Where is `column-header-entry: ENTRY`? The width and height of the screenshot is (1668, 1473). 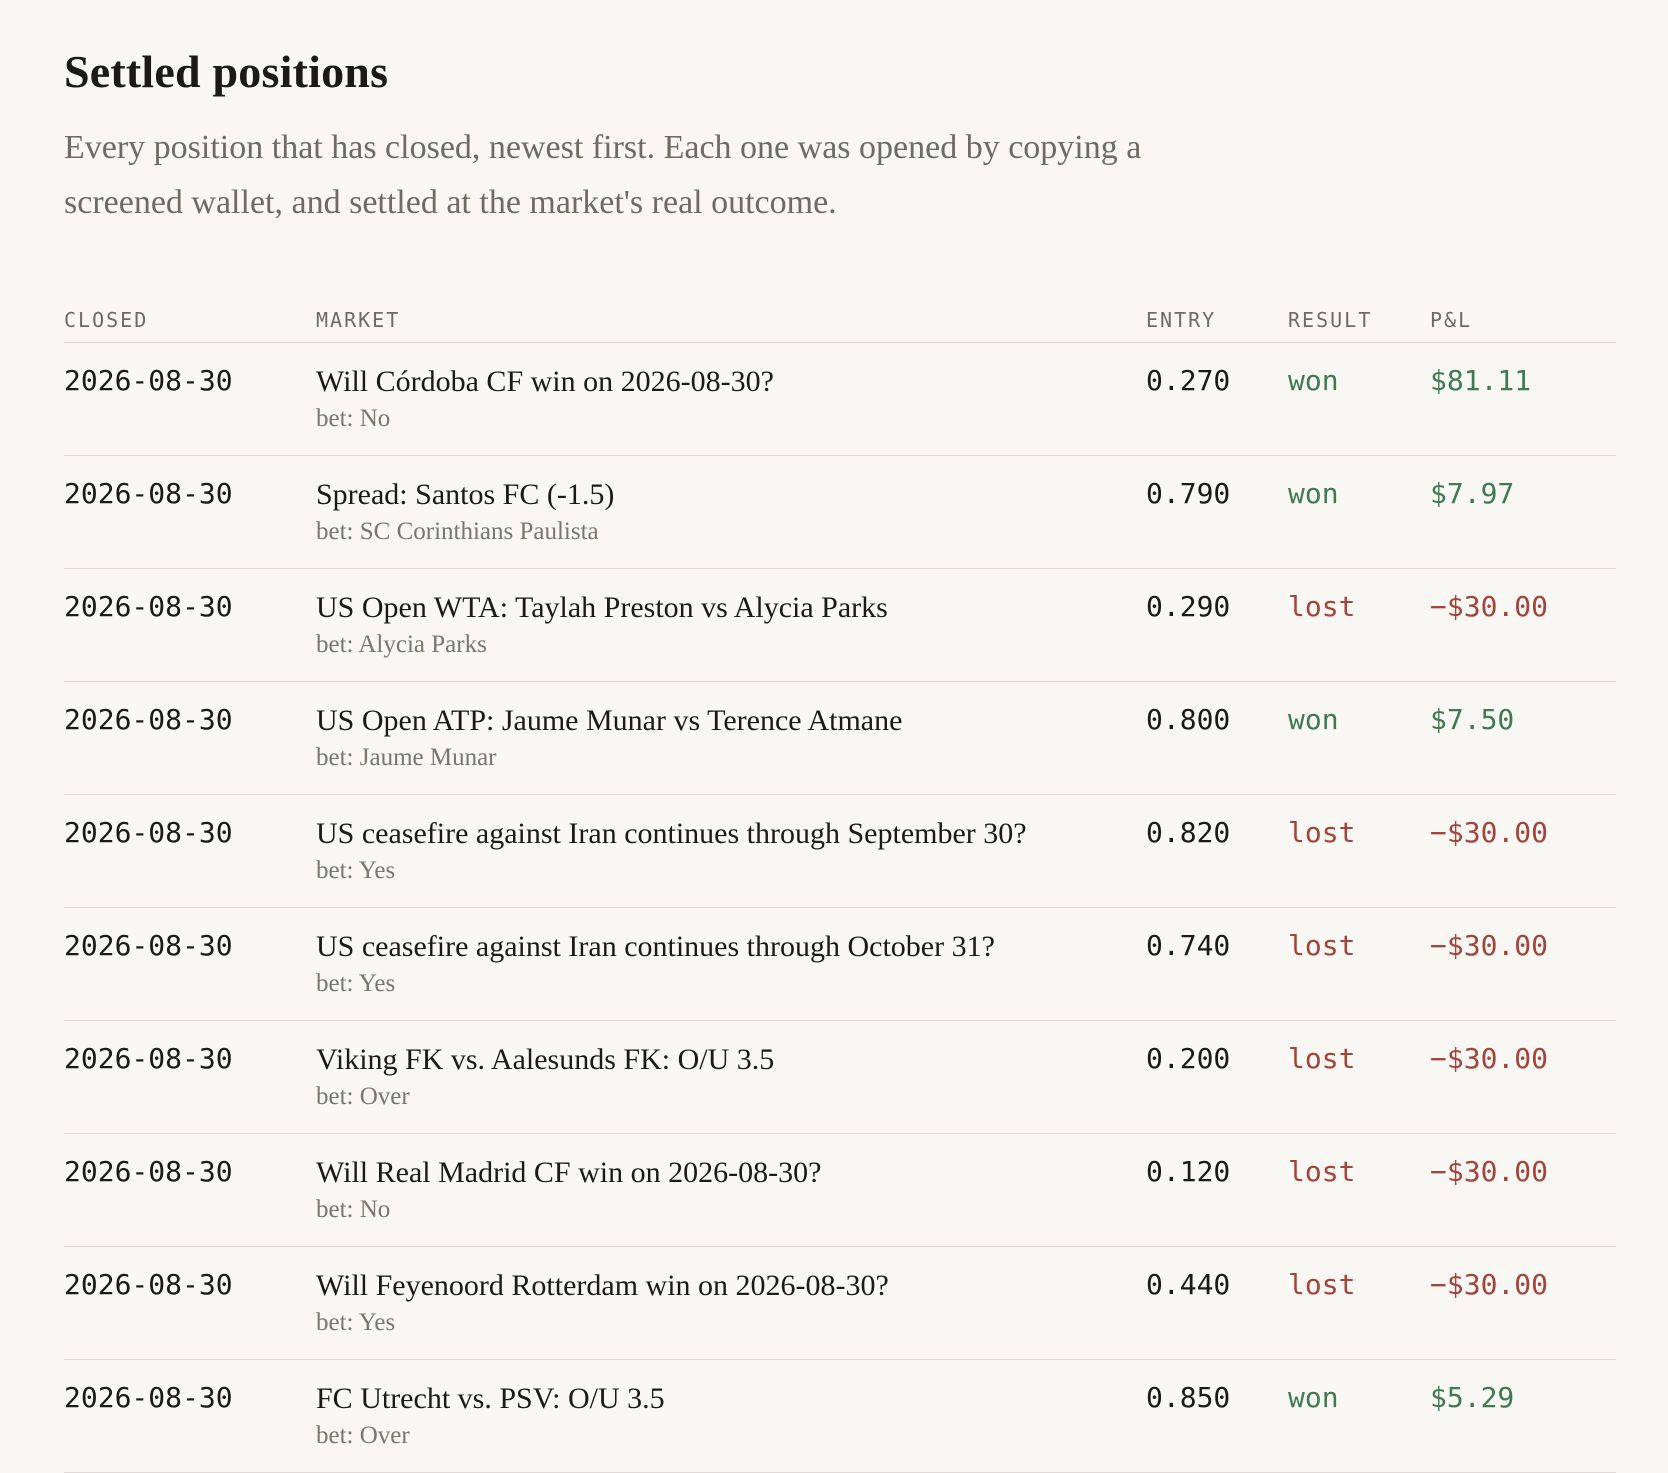 column-header-entry: ENTRY is located at coordinates (1181, 320).